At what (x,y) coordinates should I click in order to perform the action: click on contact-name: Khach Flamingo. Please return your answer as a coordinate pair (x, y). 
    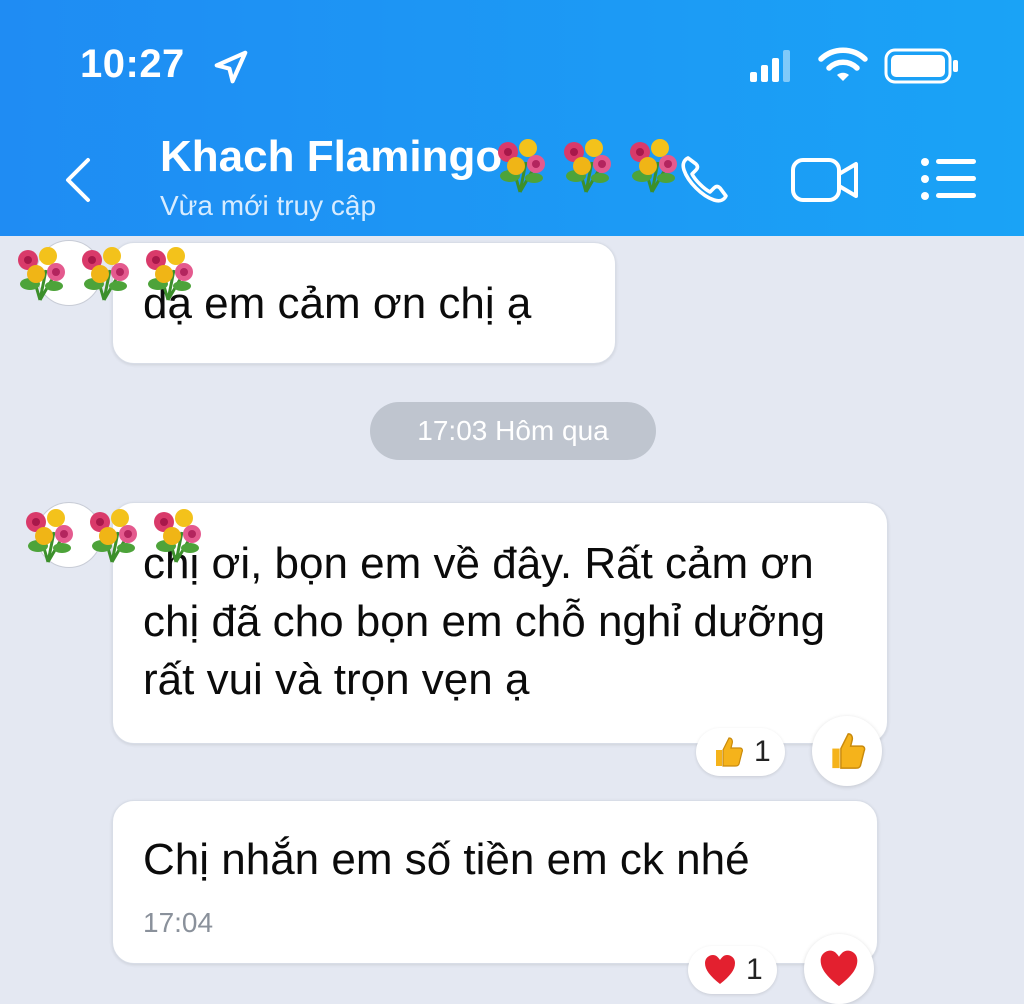
    Looking at the image, I should click on (331, 157).